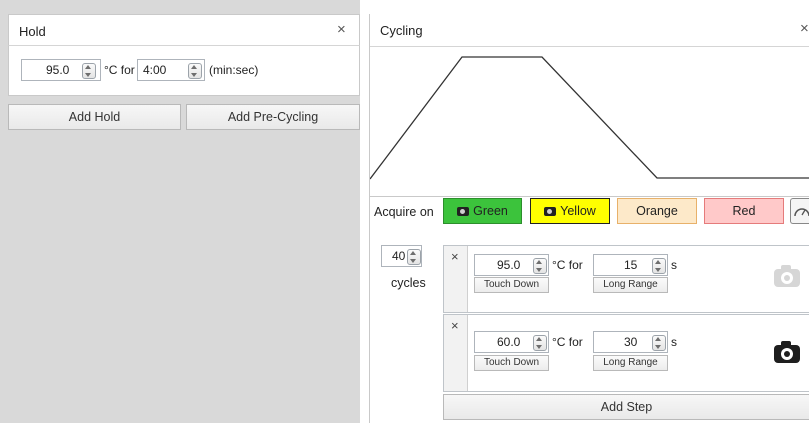 This screenshot has width=809, height=423. I want to click on hold-temperature-spinner-icon, so click(89, 71).